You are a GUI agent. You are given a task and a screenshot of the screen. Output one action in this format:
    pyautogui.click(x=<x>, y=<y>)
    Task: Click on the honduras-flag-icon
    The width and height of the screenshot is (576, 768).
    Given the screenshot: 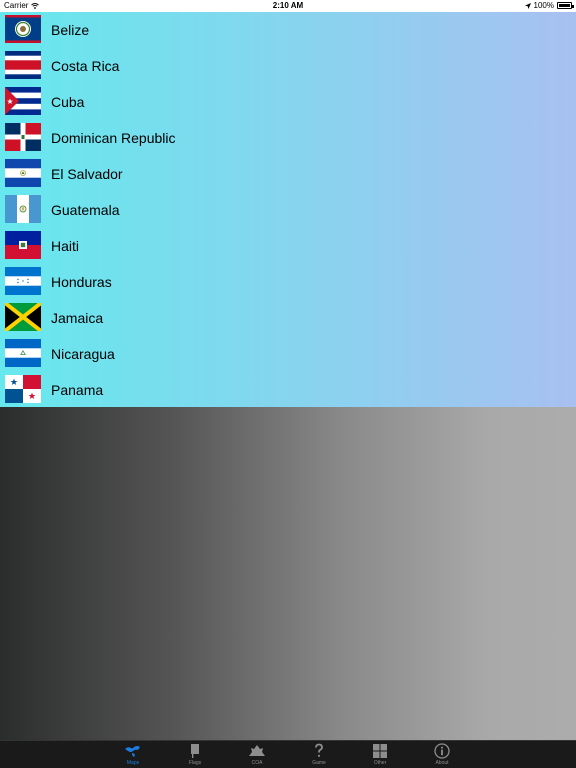 What is the action you would take?
    pyautogui.click(x=23, y=281)
    